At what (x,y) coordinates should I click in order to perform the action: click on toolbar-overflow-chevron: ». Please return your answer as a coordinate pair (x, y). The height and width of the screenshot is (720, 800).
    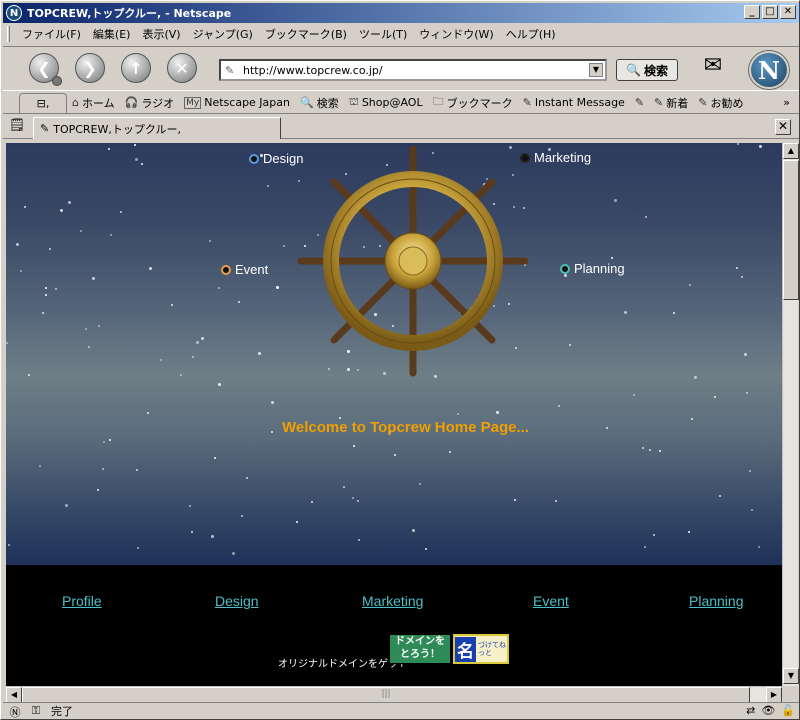
    Looking at the image, I should click on (786, 102).